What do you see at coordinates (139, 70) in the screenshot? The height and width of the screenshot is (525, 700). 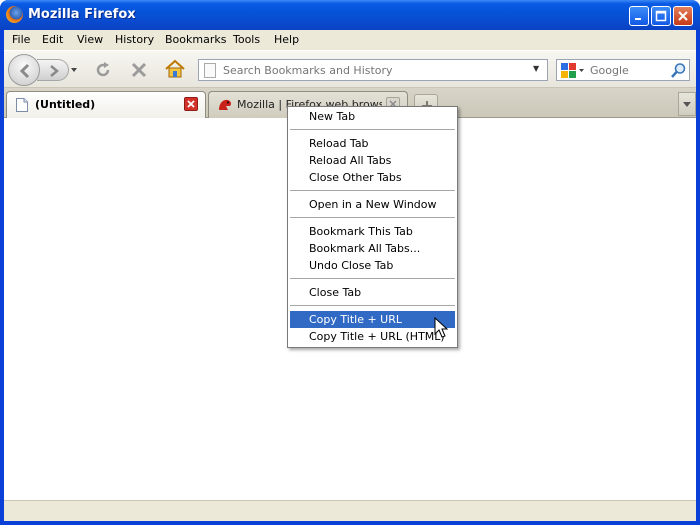 I see `stop-icon` at bounding box center [139, 70].